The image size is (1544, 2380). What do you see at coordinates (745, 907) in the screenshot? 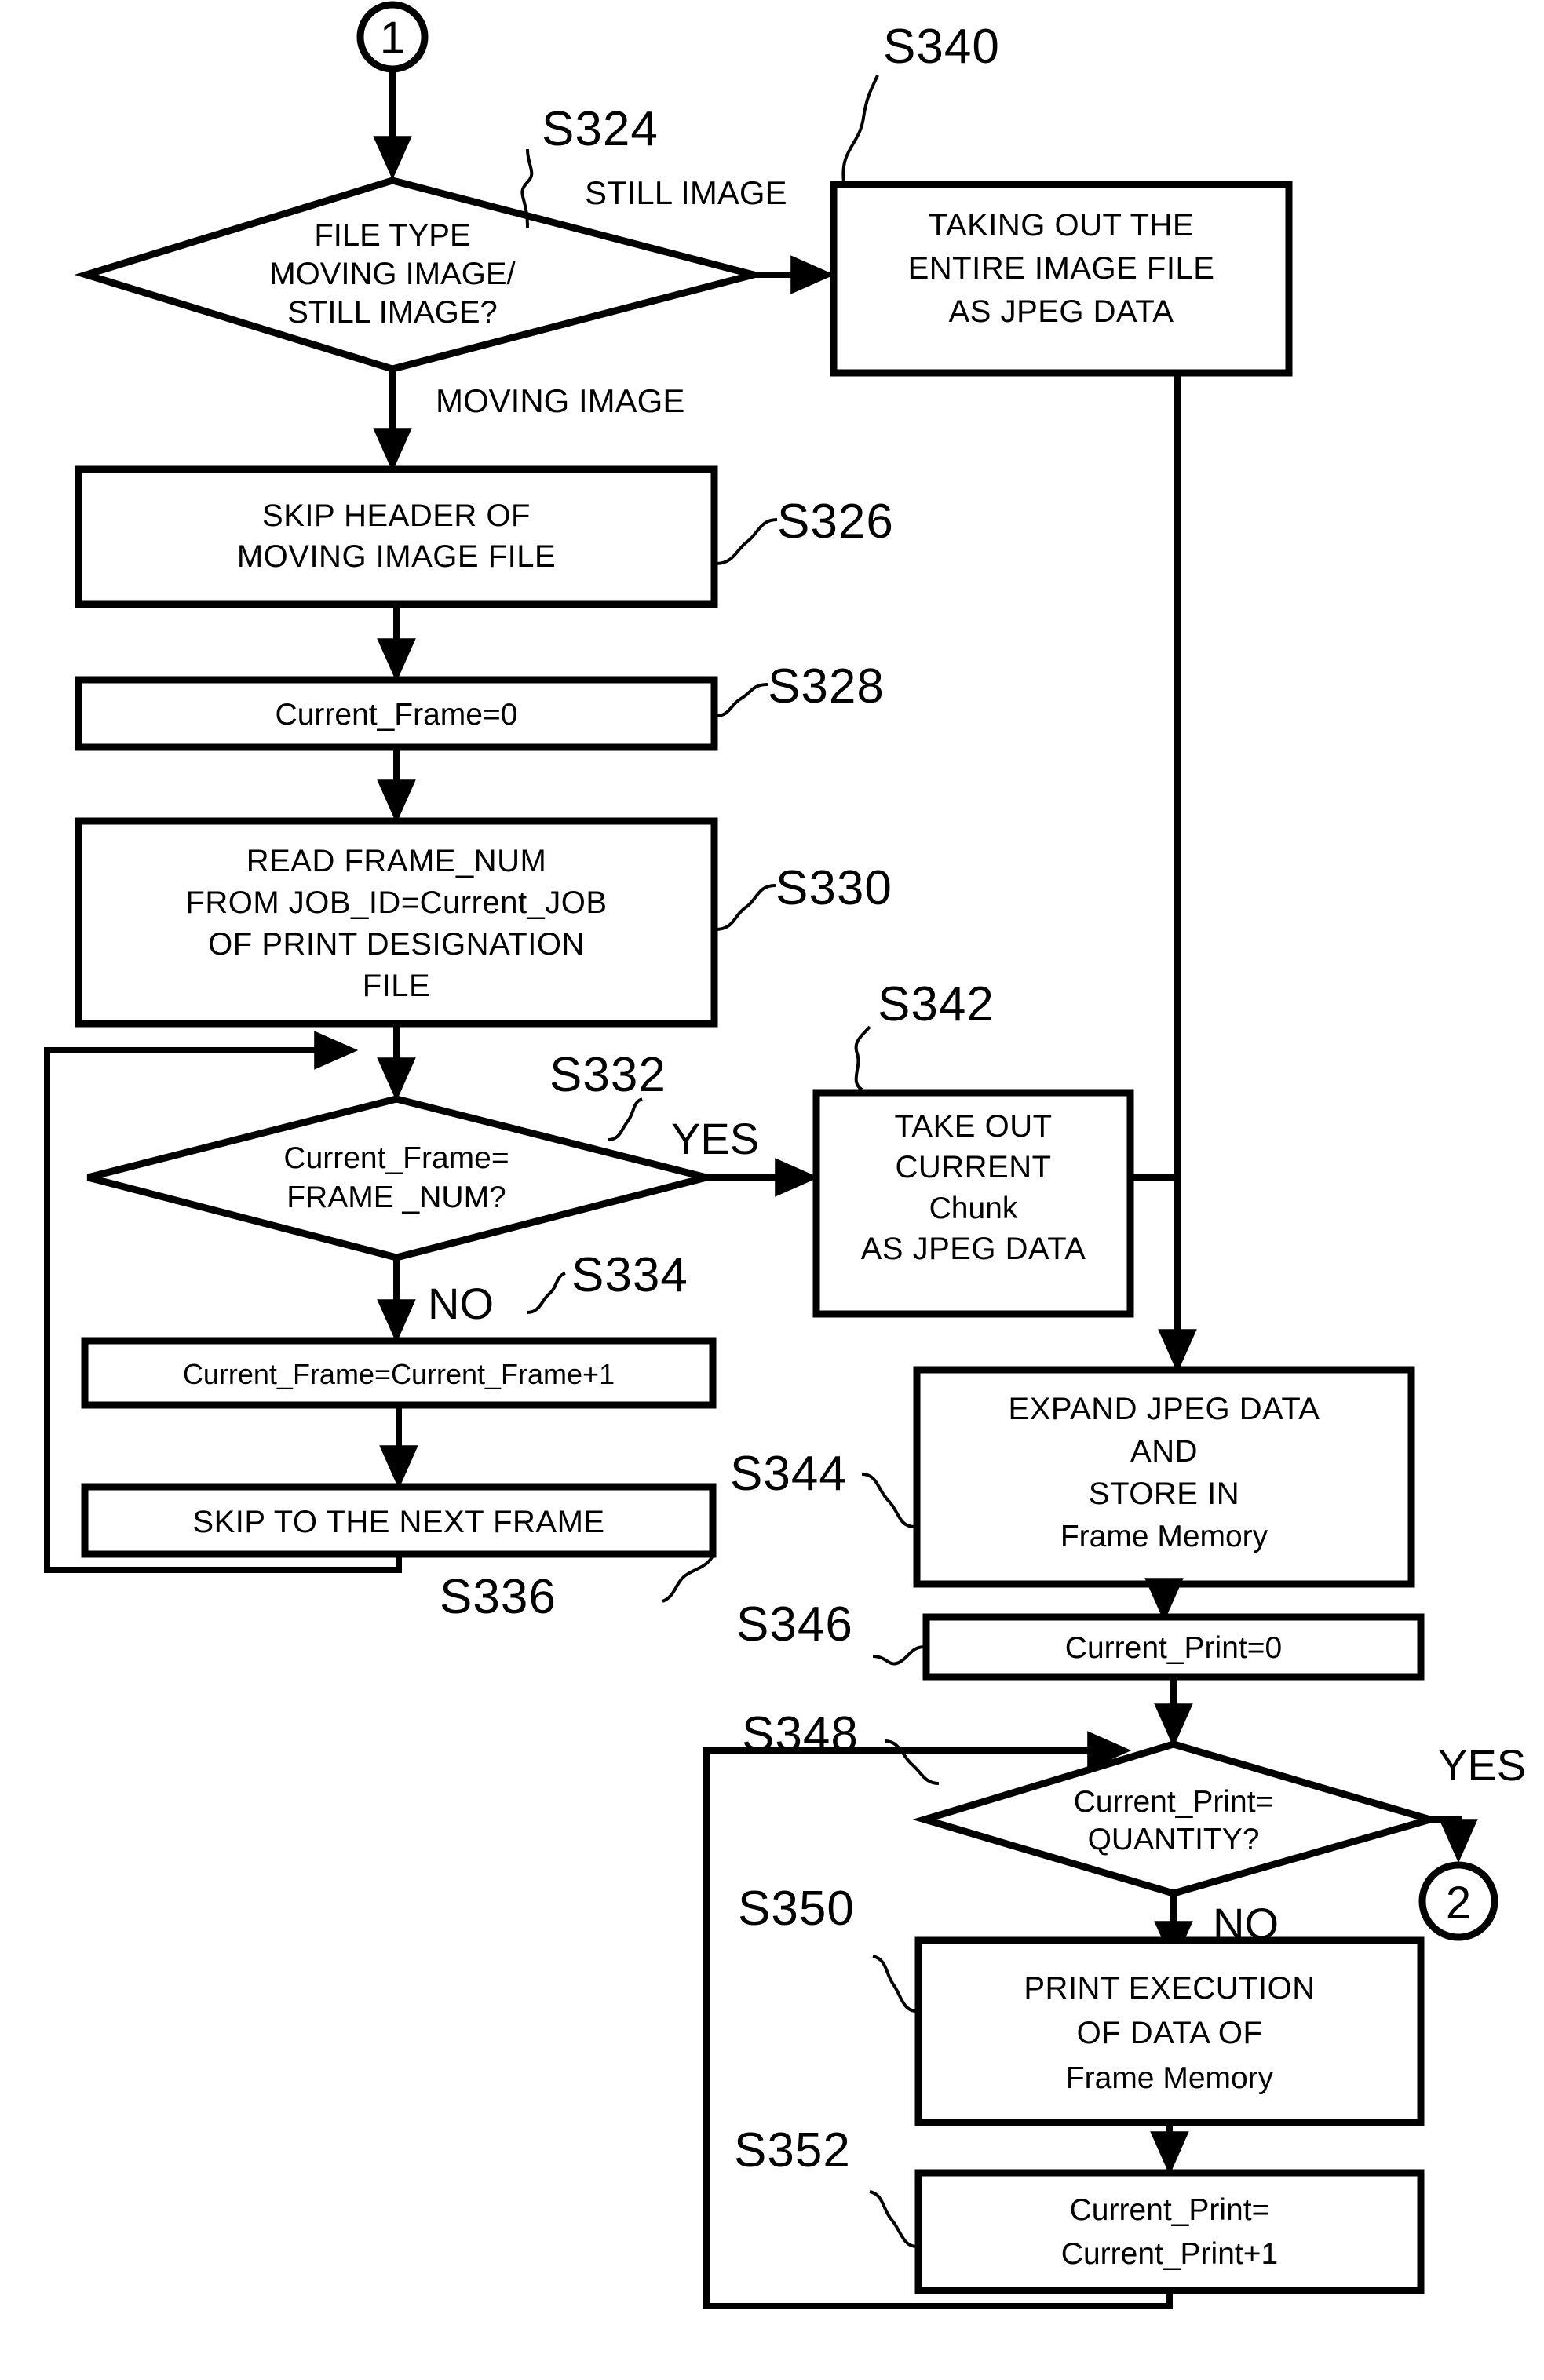
I see `leader-s330` at bounding box center [745, 907].